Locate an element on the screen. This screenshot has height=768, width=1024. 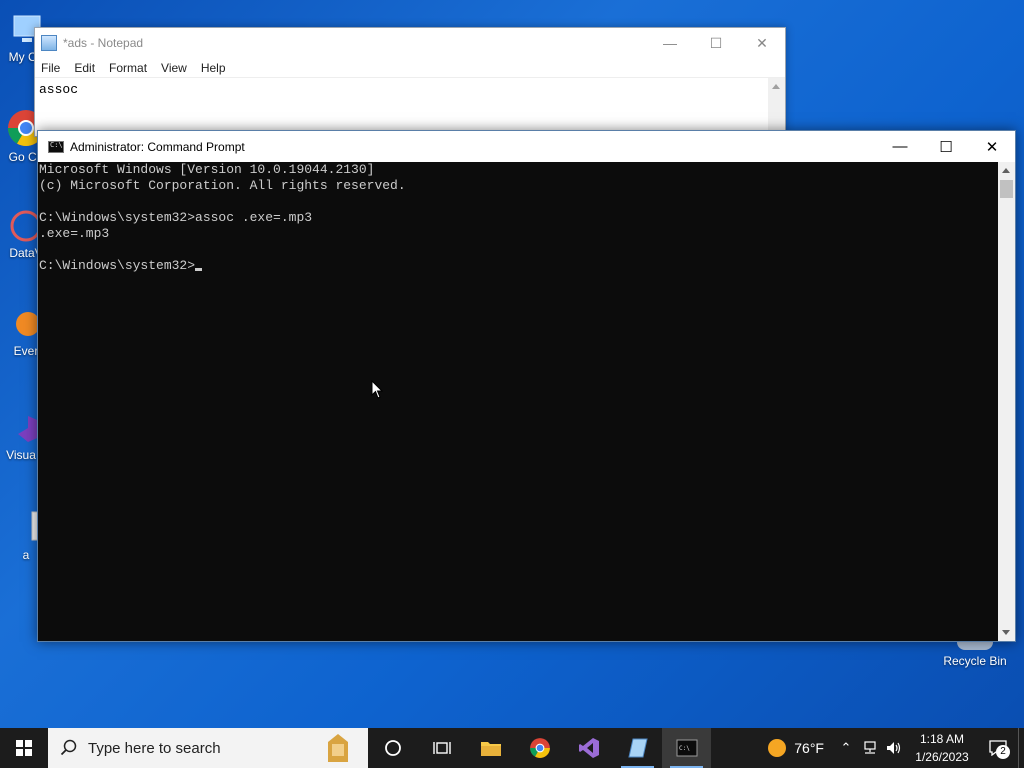
command-prompt-icon is located at coordinates (56, 146).